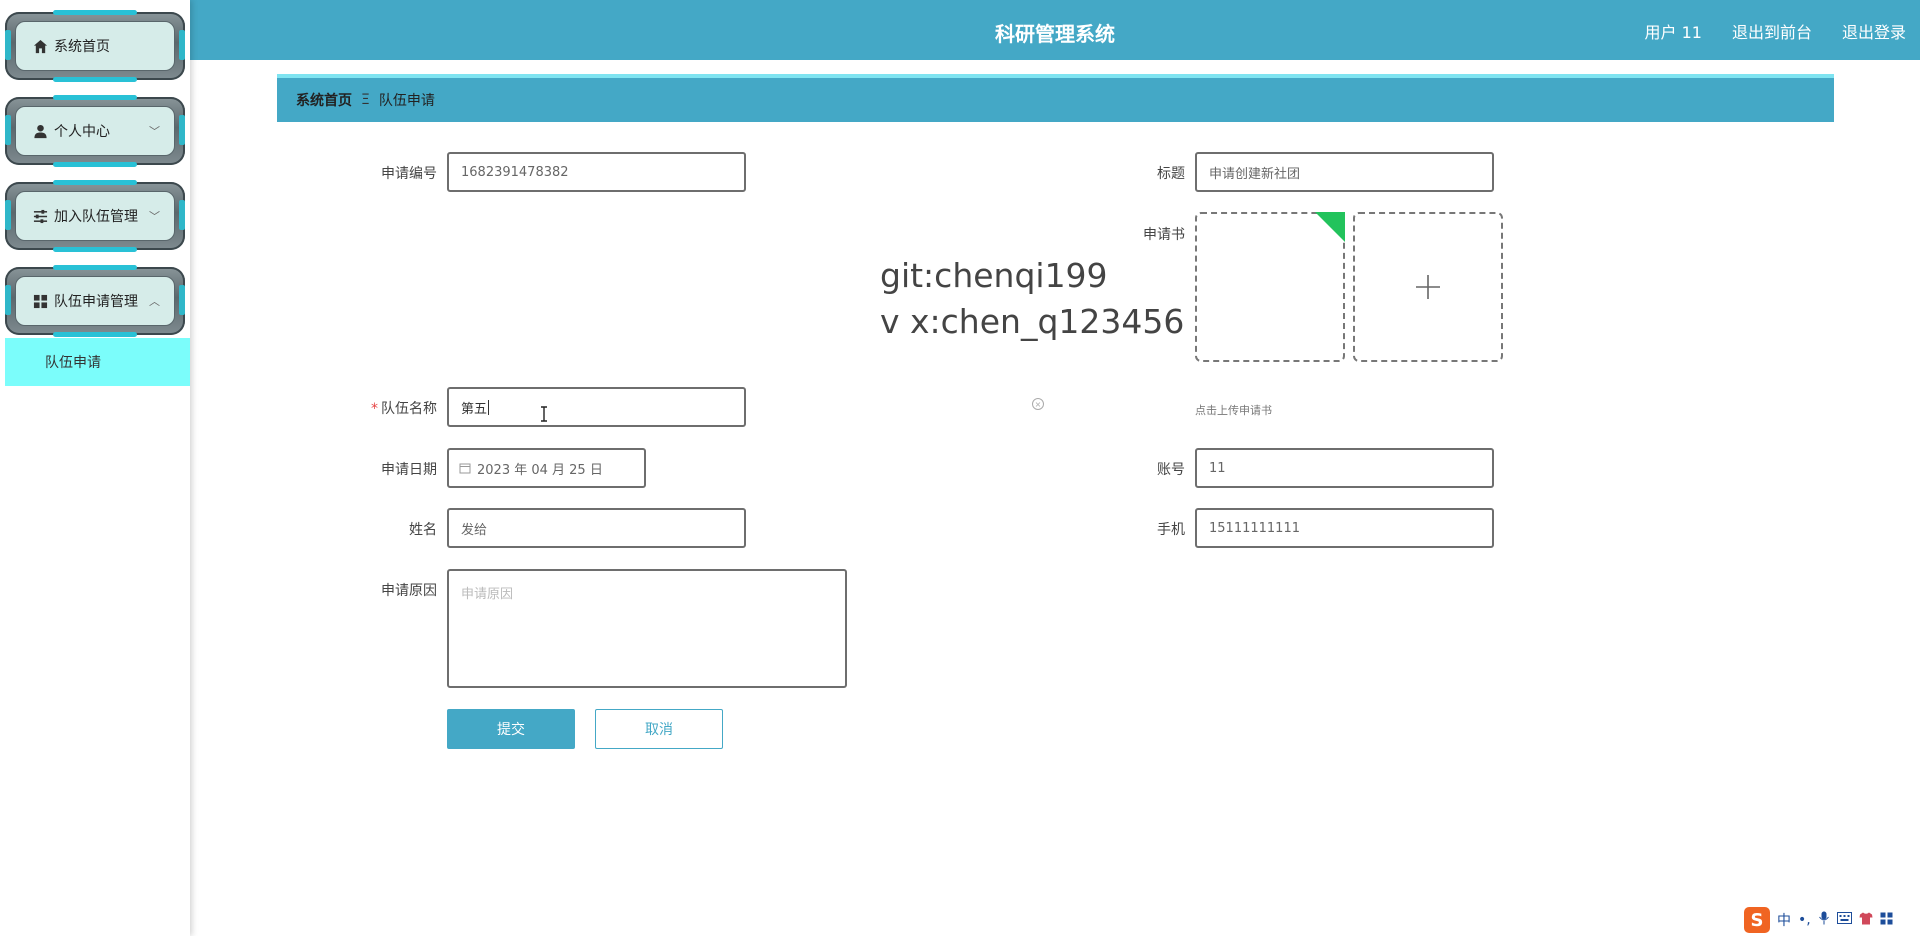 The width and height of the screenshot is (1920, 936). What do you see at coordinates (1804, 920) in the screenshot?
I see `ime-punct: •,` at bounding box center [1804, 920].